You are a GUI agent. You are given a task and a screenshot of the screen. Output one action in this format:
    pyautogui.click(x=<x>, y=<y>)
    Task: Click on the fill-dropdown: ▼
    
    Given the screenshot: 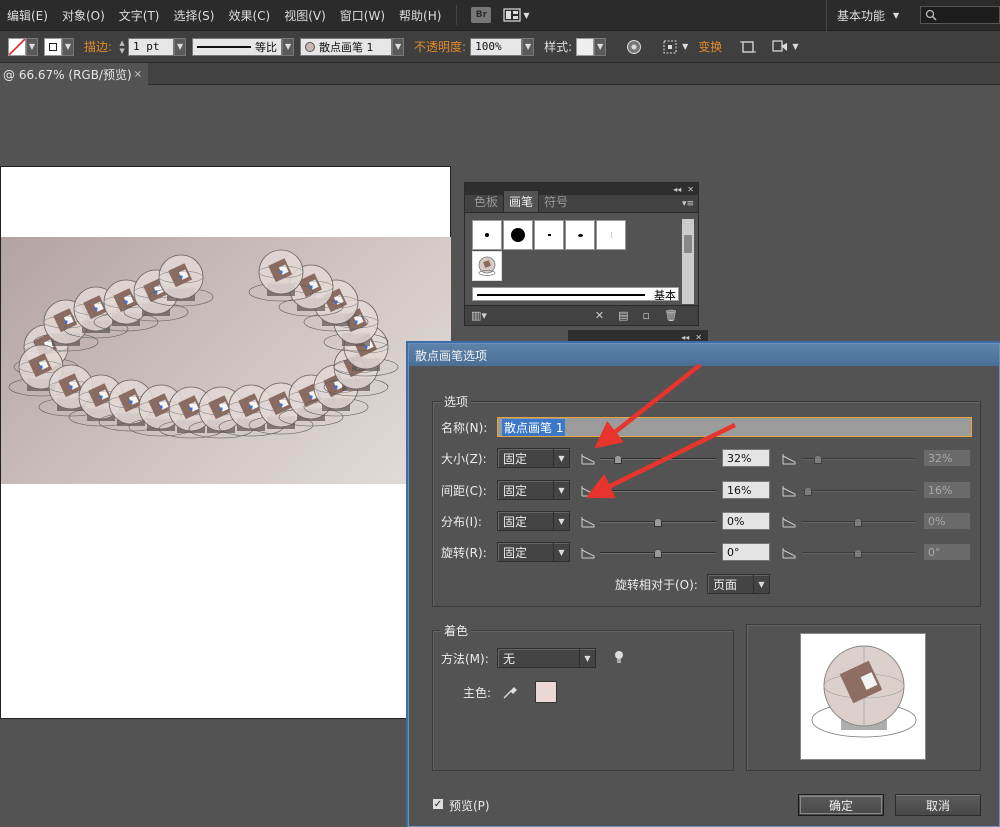 What is the action you would take?
    pyautogui.click(x=32, y=46)
    